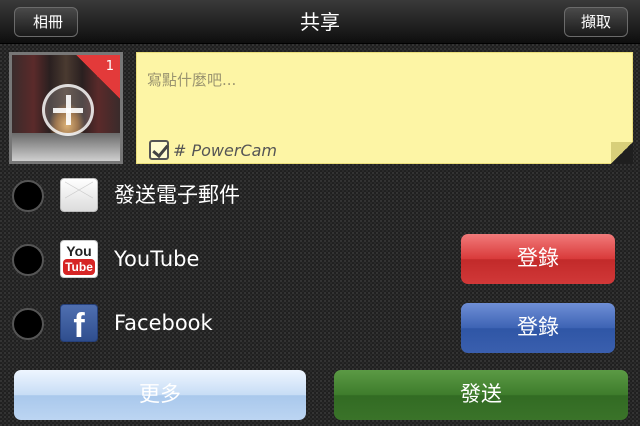 This screenshot has width=640, height=426. What do you see at coordinates (79, 323) in the screenshot?
I see `facebook-icon: f` at bounding box center [79, 323].